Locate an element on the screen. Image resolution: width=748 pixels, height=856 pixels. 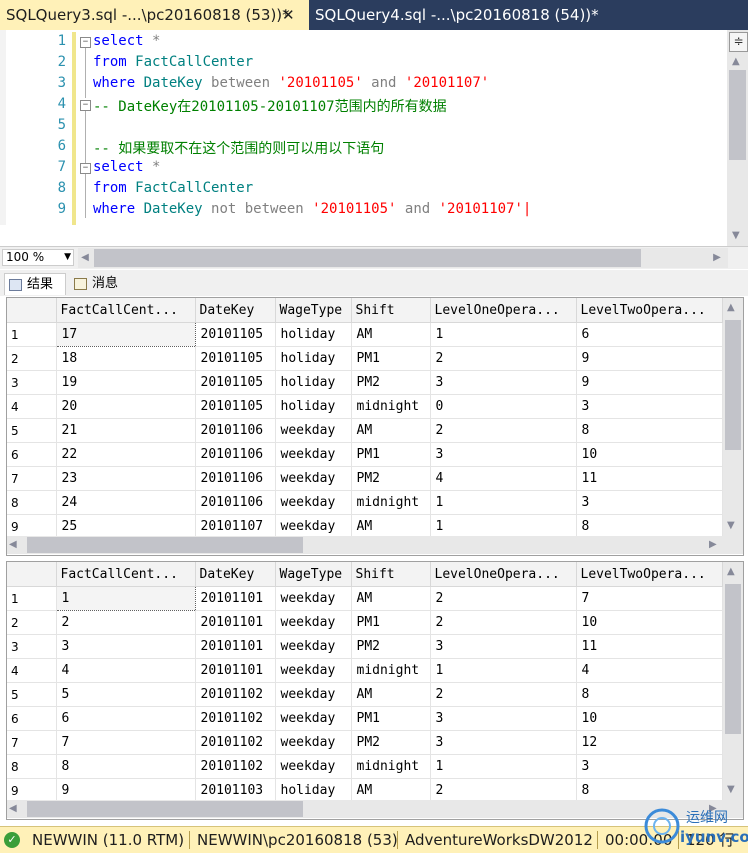
table-cell: 24 is located at coordinates (126, 502).